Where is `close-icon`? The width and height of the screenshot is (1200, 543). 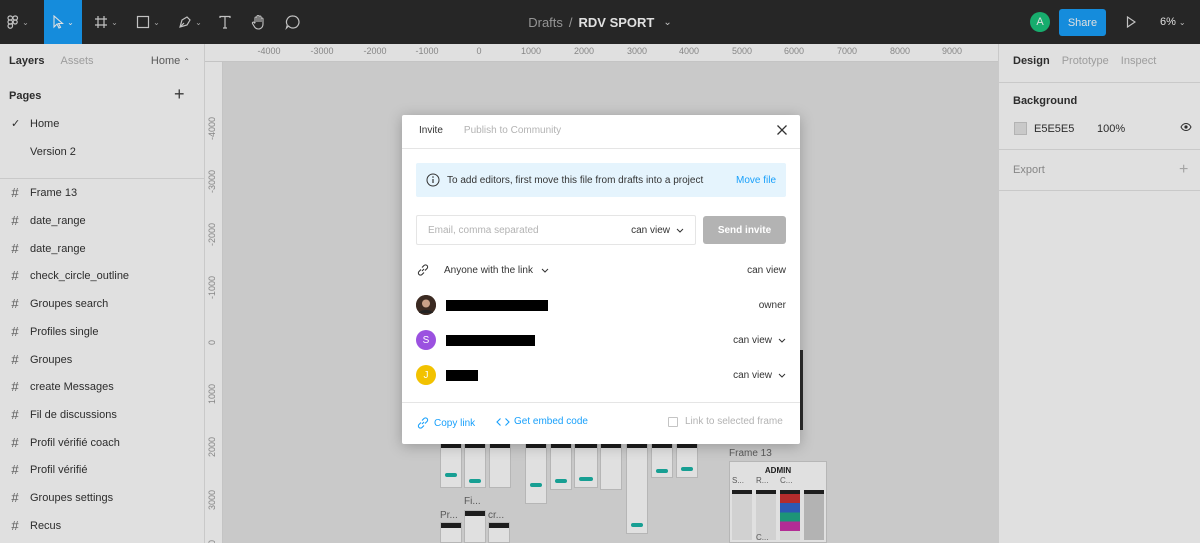
close-icon is located at coordinates (782, 131).